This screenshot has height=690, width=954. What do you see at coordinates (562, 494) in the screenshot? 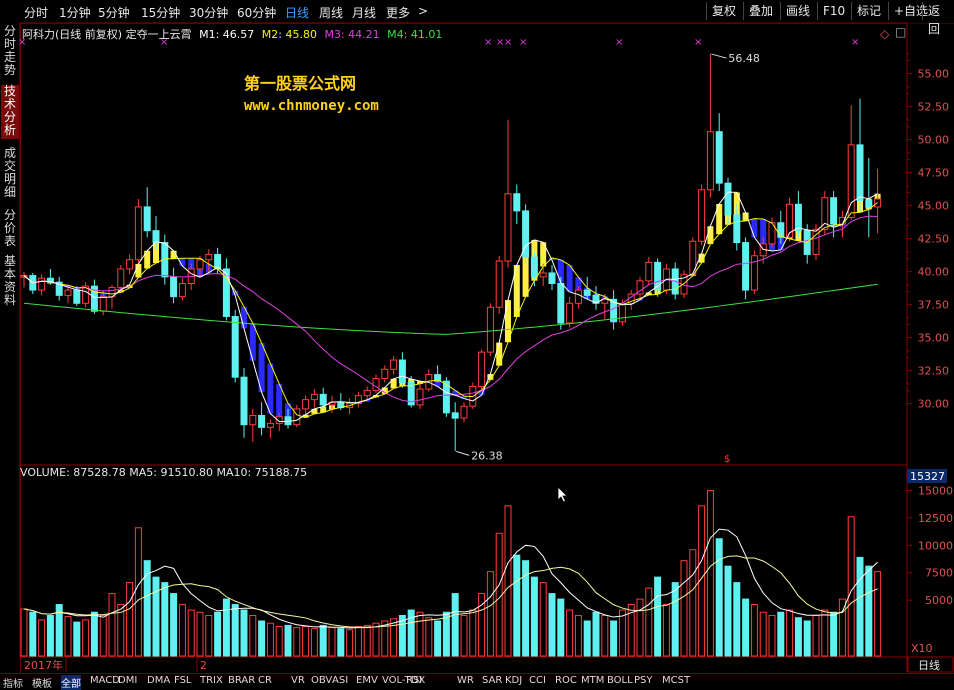
I see `mouse-cursor-icon` at bounding box center [562, 494].